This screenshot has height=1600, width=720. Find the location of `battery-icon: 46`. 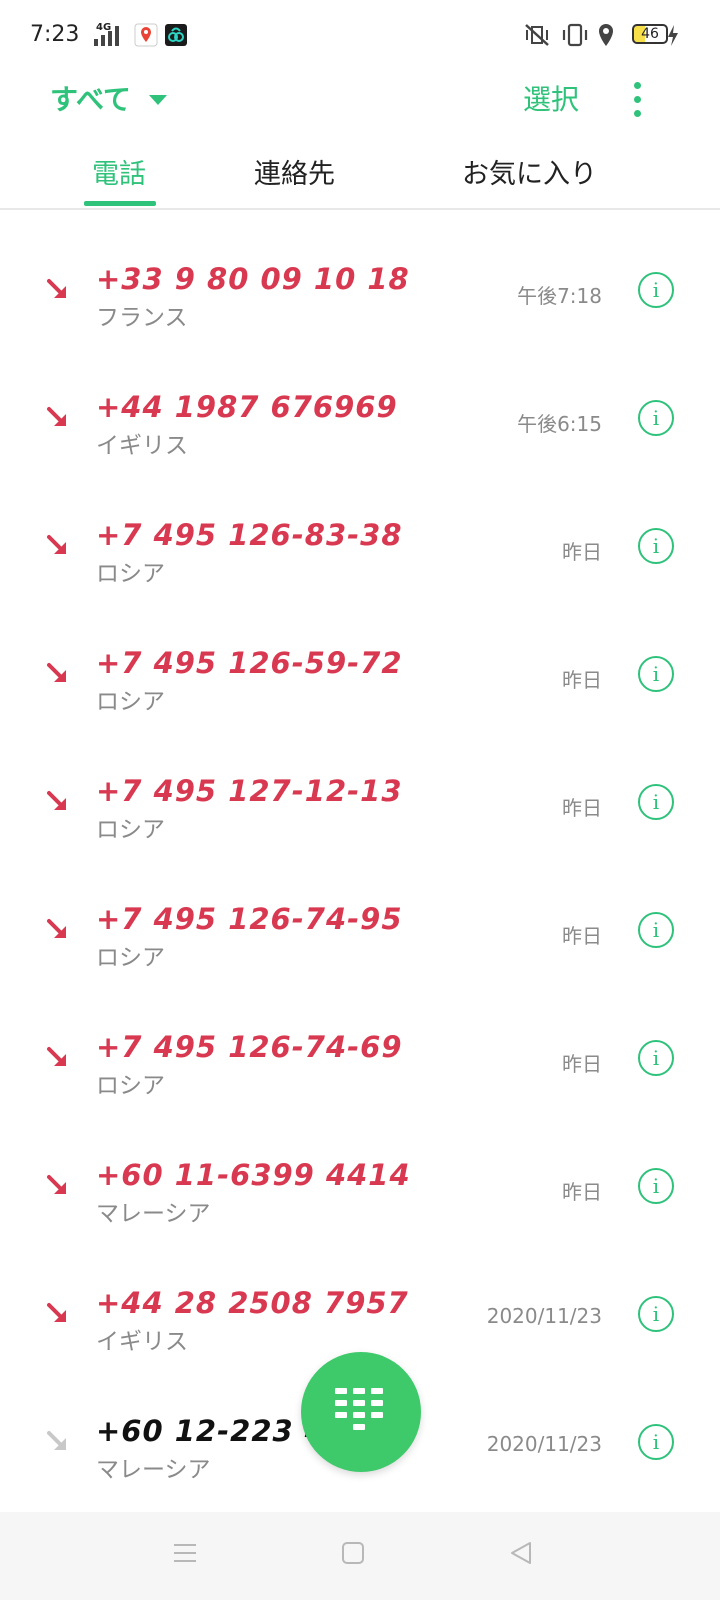

battery-icon: 46 is located at coordinates (650, 34).